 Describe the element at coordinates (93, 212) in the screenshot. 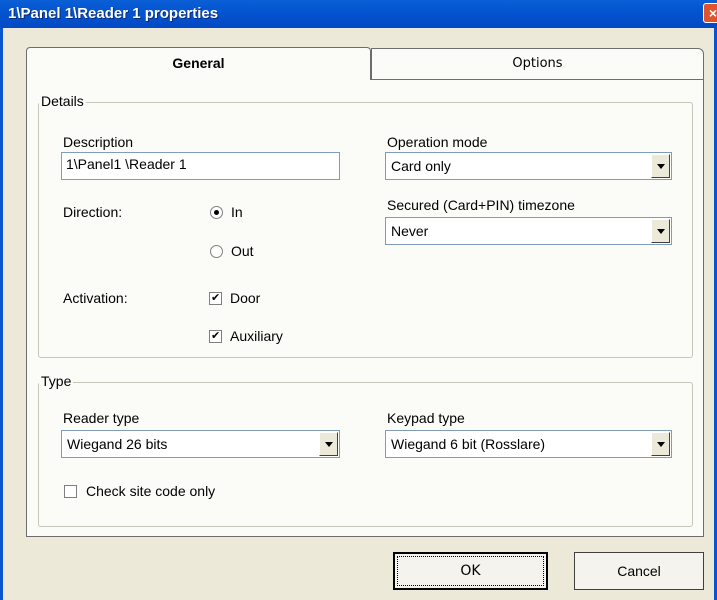

I see `direction-label: Direction:` at that location.